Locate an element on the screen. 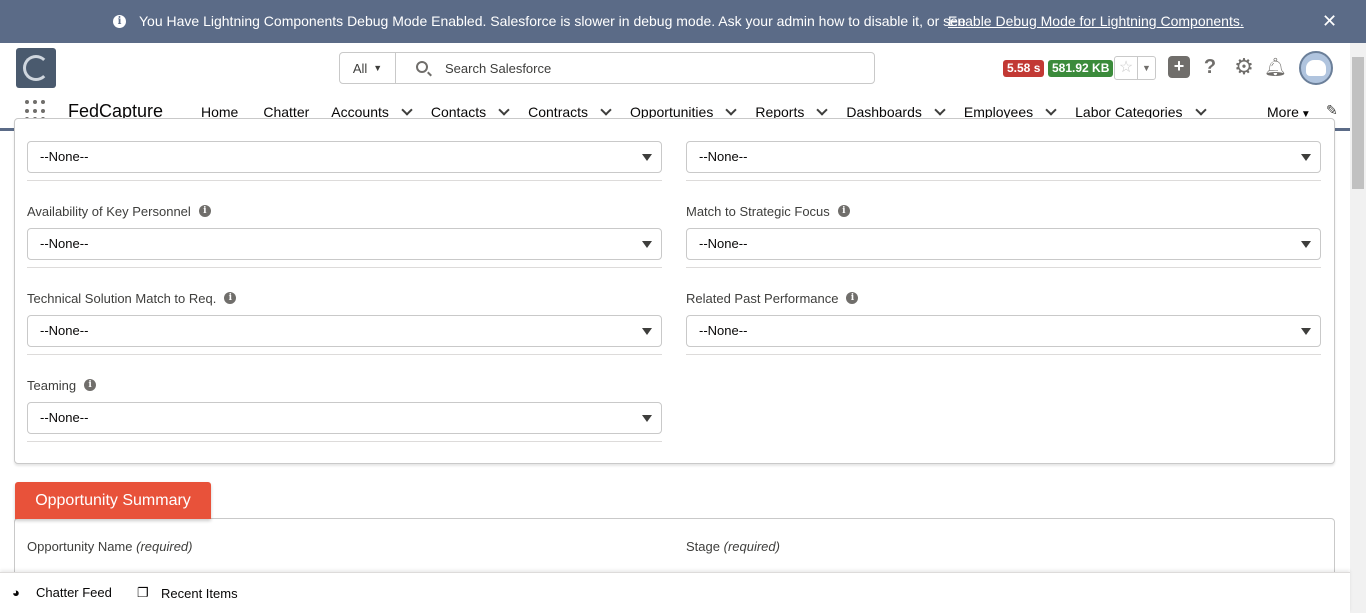 Image resolution: width=1366 pixels, height=613 pixels. form-field-top-right: --None-- is located at coordinates (1003, 161).